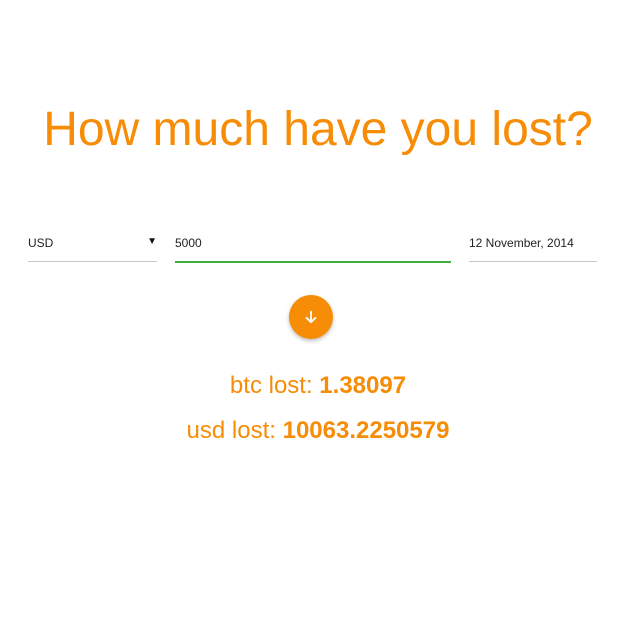 Image resolution: width=636 pixels, height=636 pixels. I want to click on usd-lost-result: usd lost: 10063.2250579, so click(318, 431).